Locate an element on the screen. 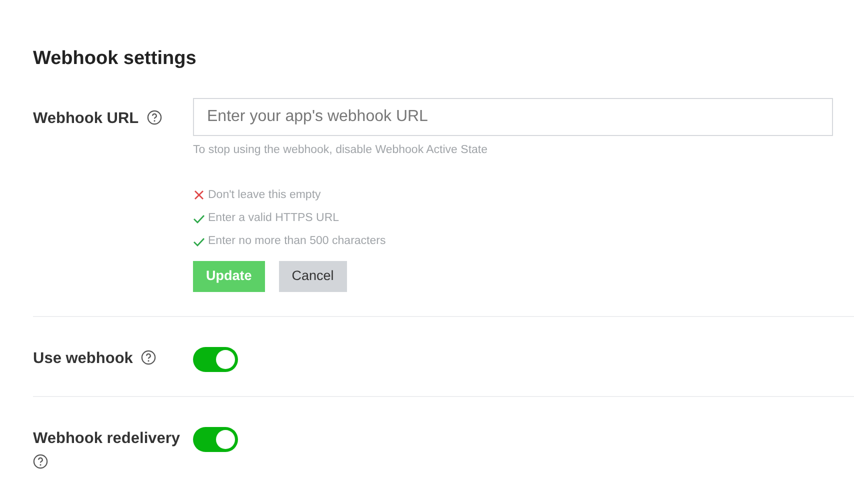 The width and height of the screenshot is (854, 488). rule-text: Enter no more than 500 characters is located at coordinates (297, 242).